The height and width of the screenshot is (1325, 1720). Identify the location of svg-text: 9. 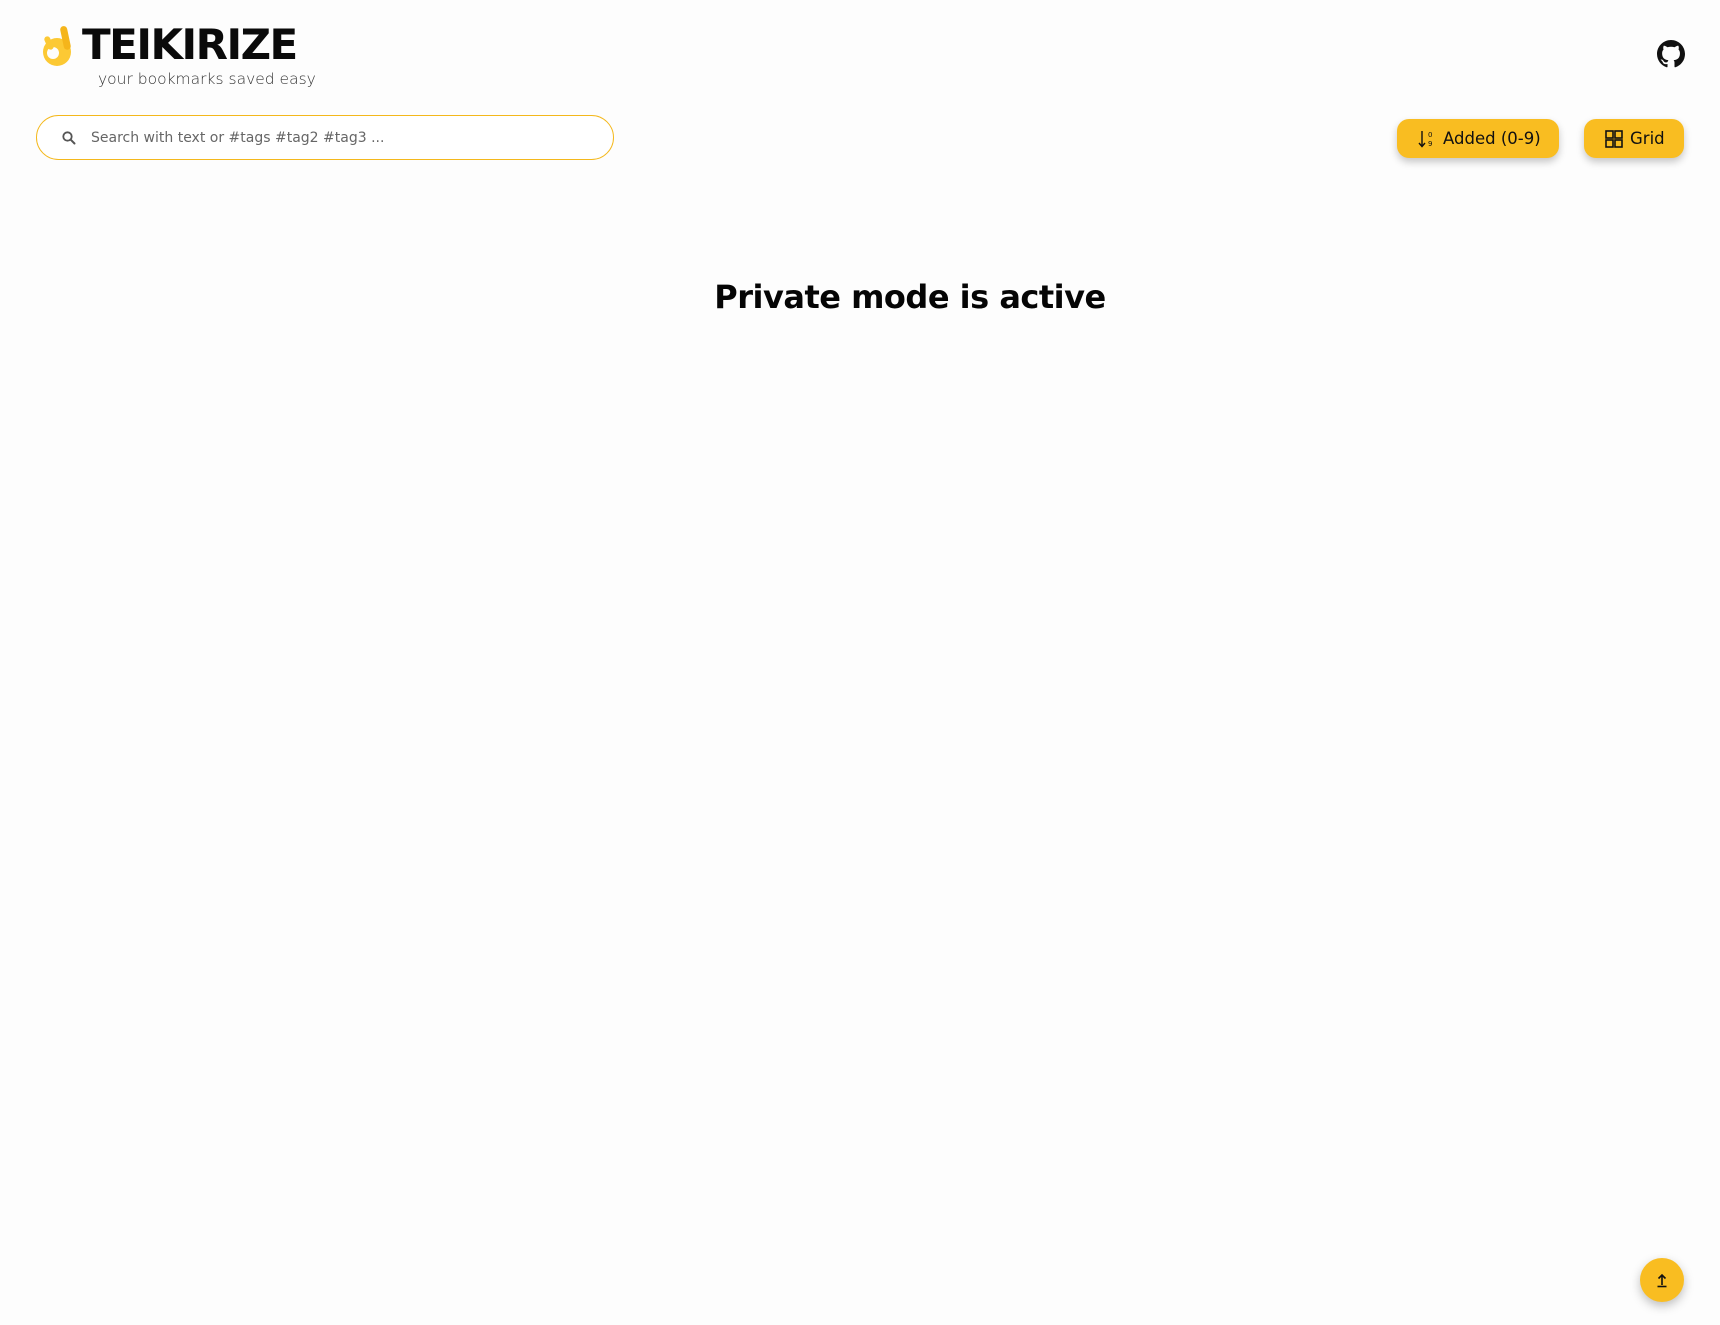
(1430, 144).